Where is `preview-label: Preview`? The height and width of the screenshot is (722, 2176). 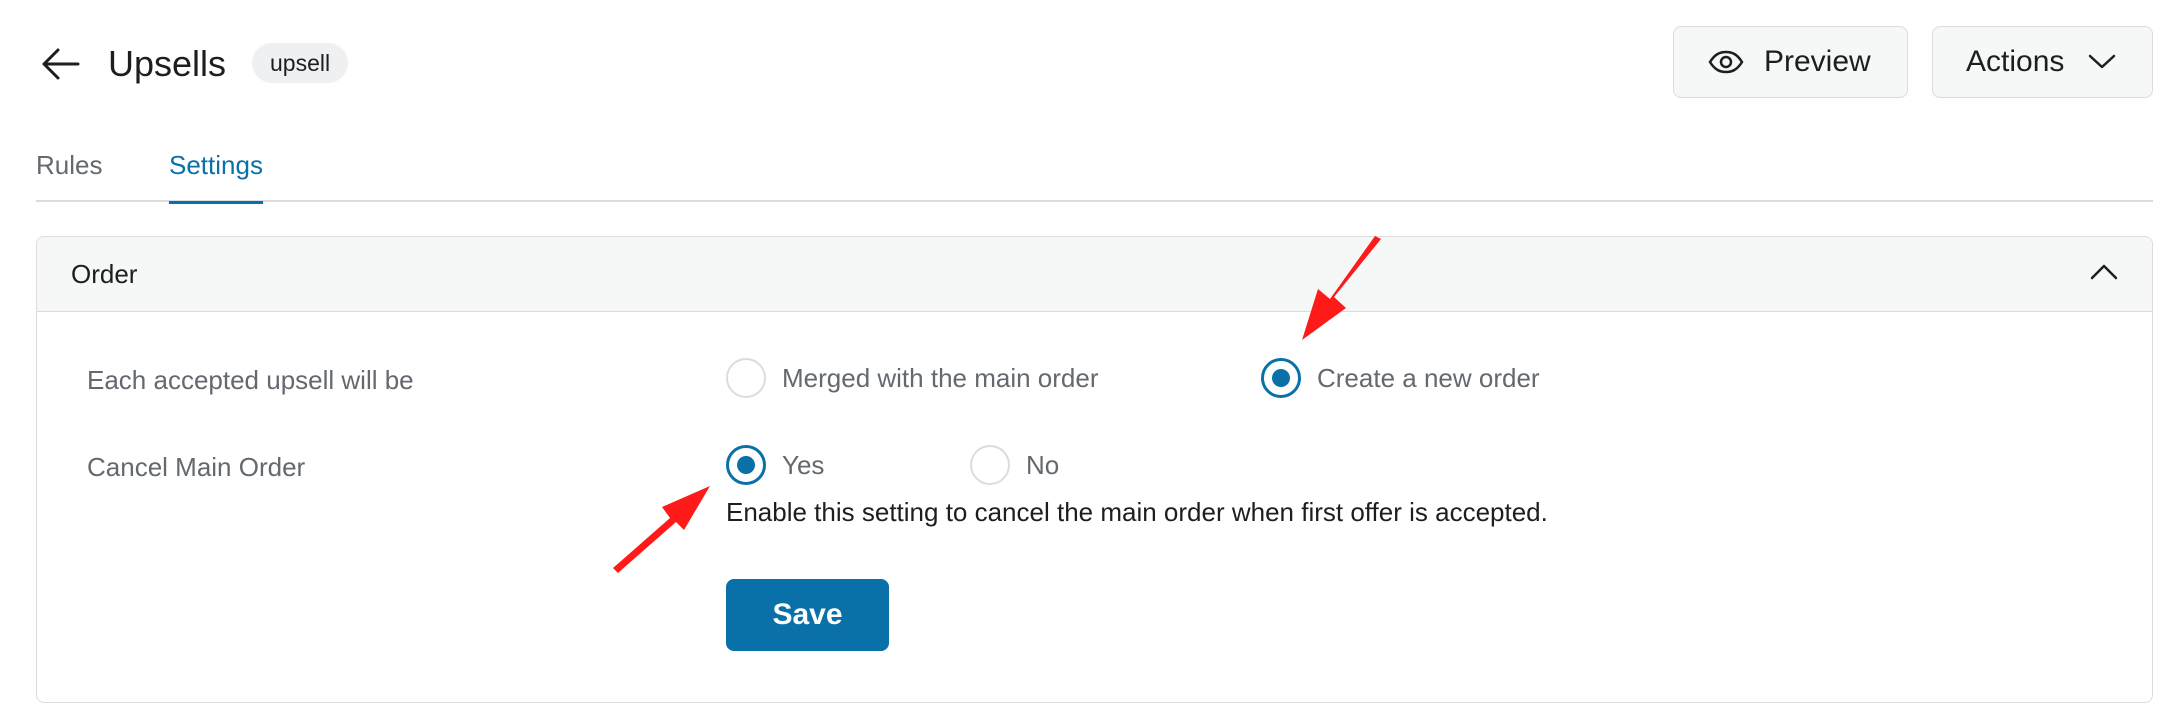 preview-label: Preview is located at coordinates (1817, 61).